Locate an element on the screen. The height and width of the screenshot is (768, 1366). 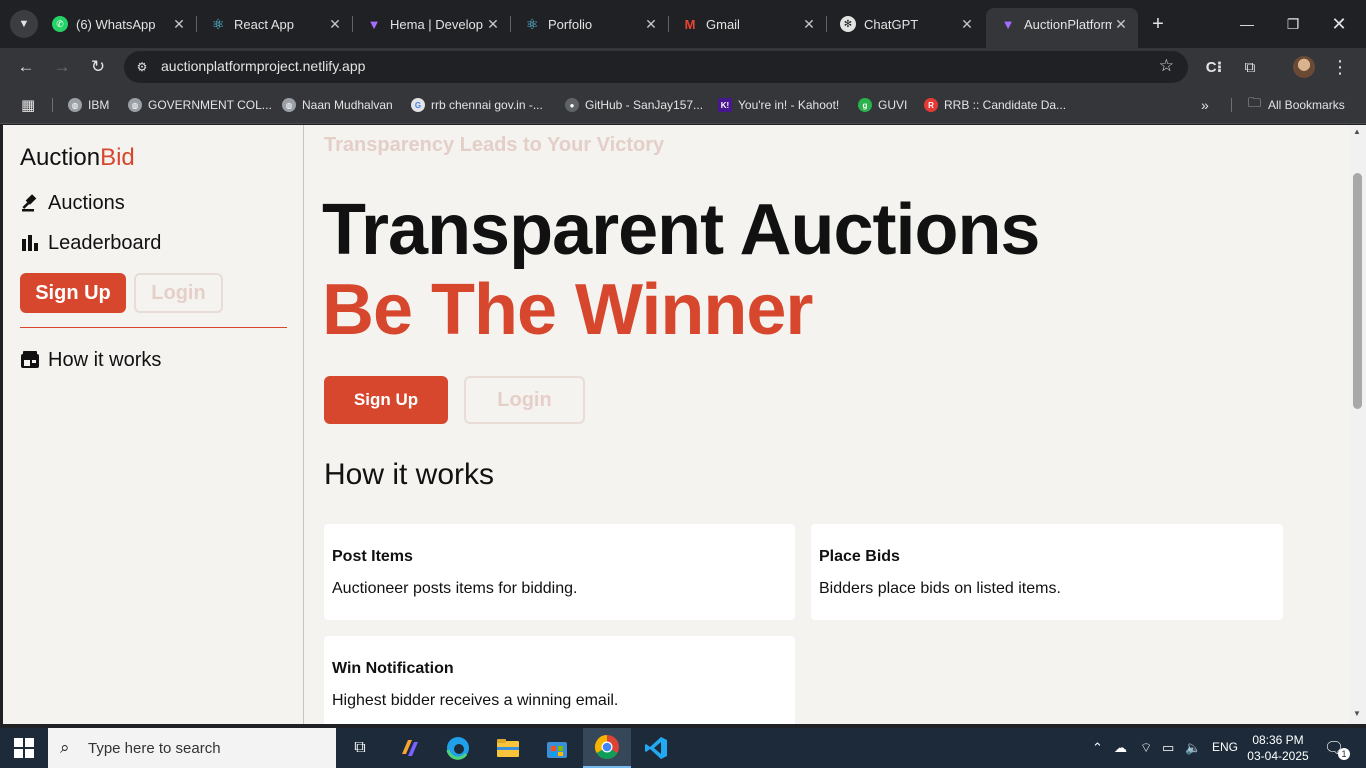
chatgpt-icon: ✻ is located at coordinates (848, 24).